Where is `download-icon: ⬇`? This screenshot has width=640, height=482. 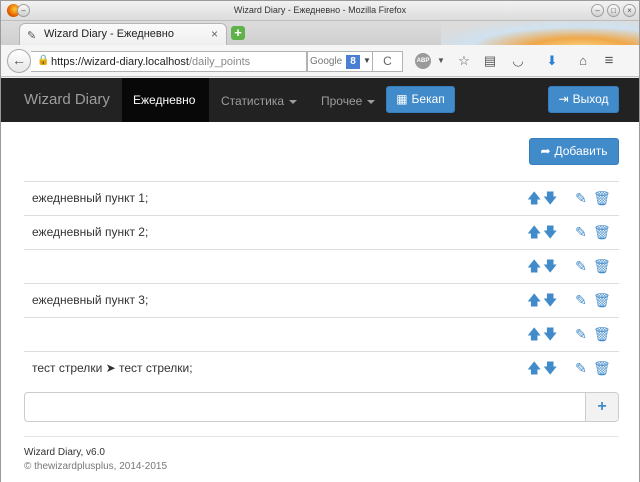 download-icon: ⬇ is located at coordinates (552, 61).